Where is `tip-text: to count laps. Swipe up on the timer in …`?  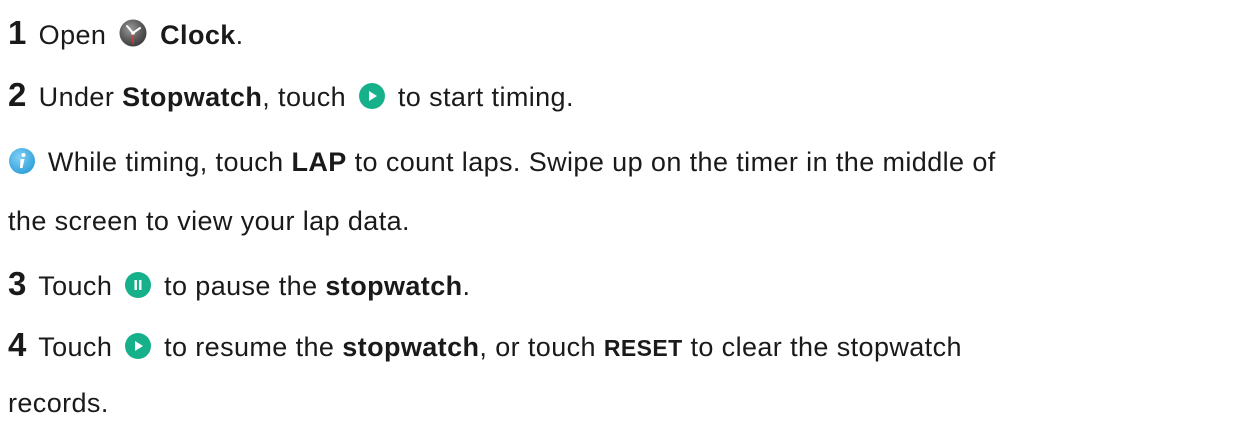 tip-text: to count laps. Swipe up on the timer in … is located at coordinates (675, 162).